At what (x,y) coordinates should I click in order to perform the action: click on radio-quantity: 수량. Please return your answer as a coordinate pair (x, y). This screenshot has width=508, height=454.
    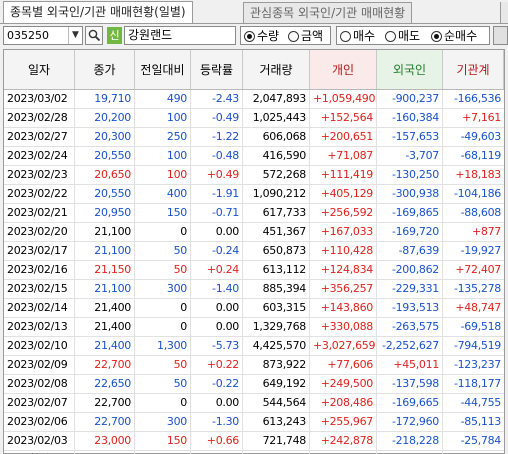
    Looking at the image, I should click on (261, 36).